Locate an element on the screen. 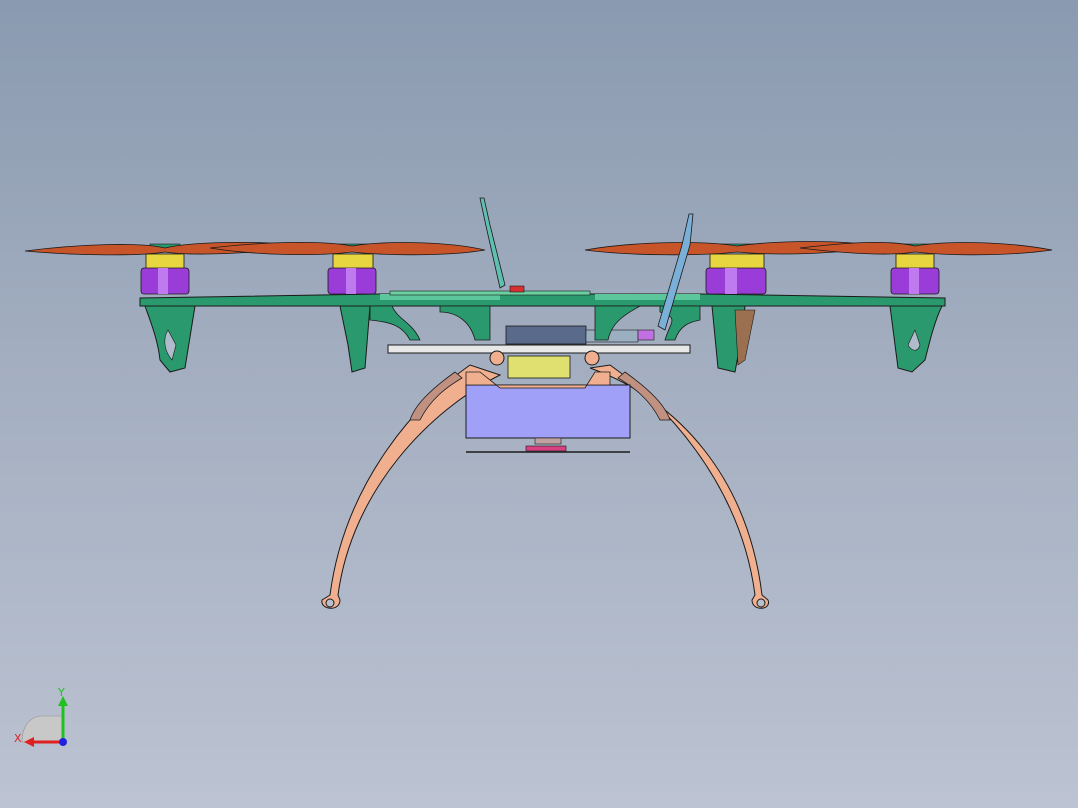 The image size is (1078, 808). view-plane-icon is located at coordinates (42, 729).